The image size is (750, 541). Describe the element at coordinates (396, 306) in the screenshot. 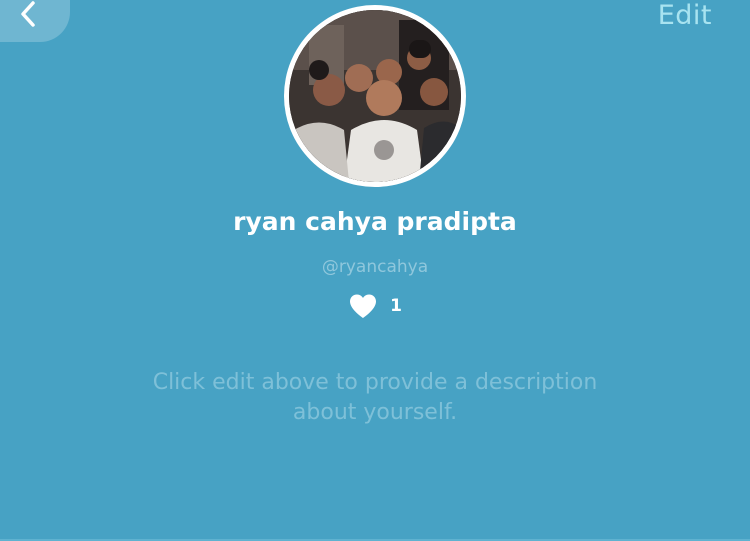

I see `like-count: 1` at that location.